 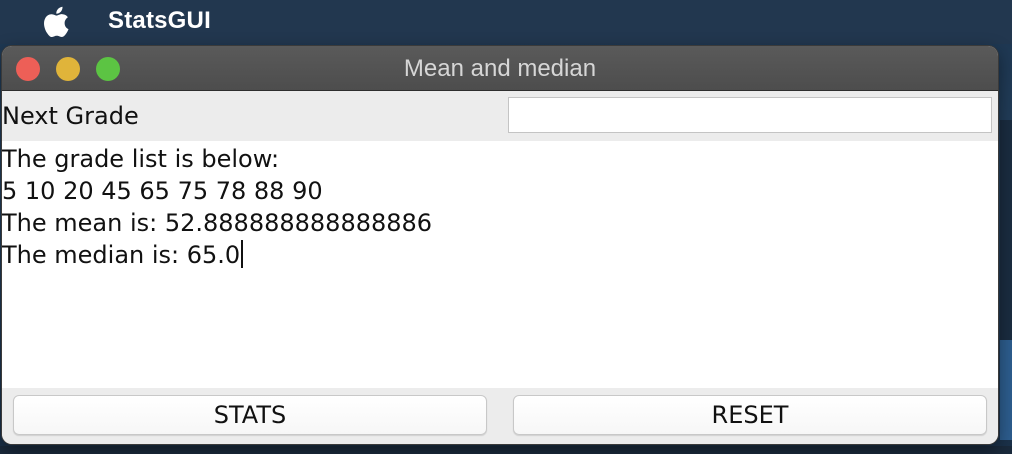 What do you see at coordinates (55, 22) in the screenshot?
I see `apple-icon` at bounding box center [55, 22].